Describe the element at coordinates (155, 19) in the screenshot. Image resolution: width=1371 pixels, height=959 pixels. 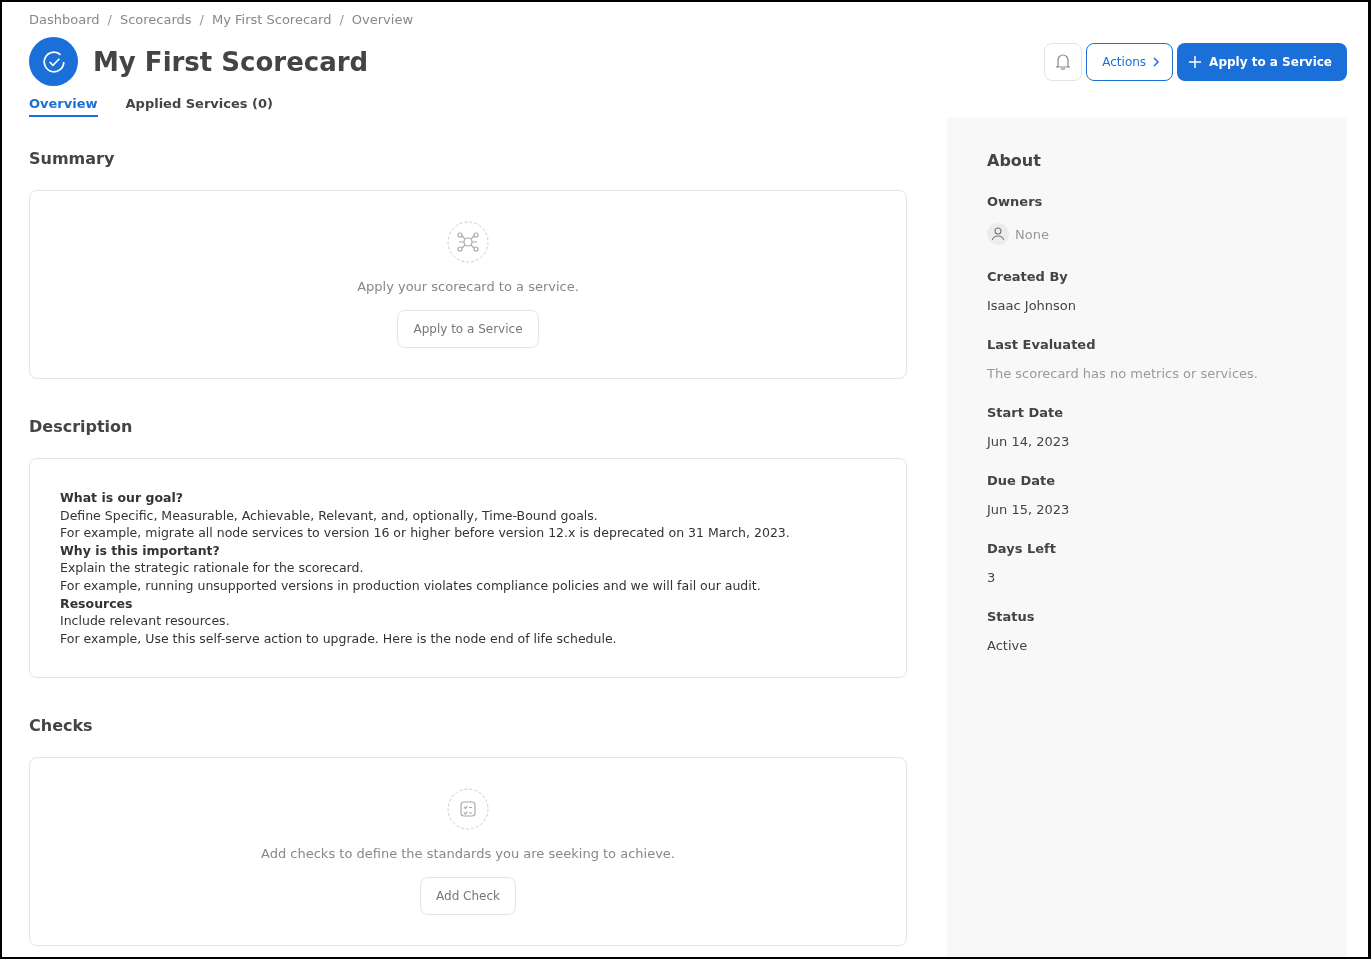
I see `breadcrumb-link: Scorecards` at that location.